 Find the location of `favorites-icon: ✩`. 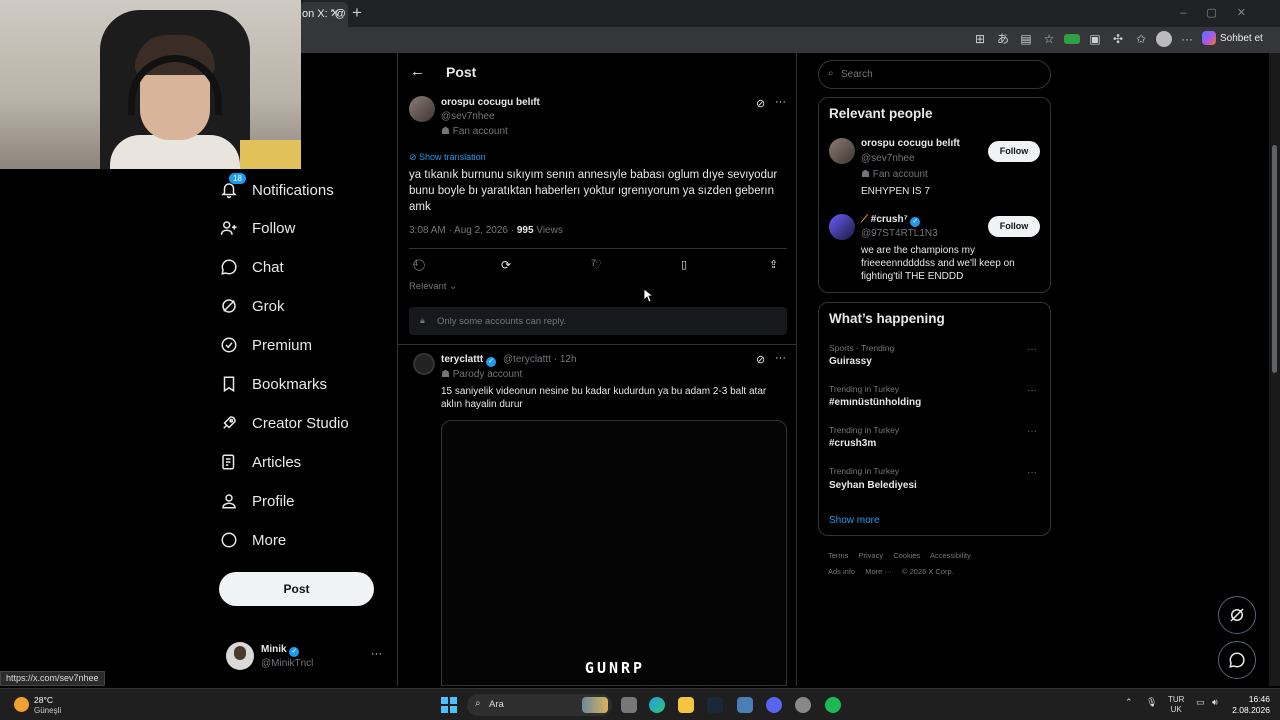

favorites-icon: ✩ is located at coordinates (1141, 39).